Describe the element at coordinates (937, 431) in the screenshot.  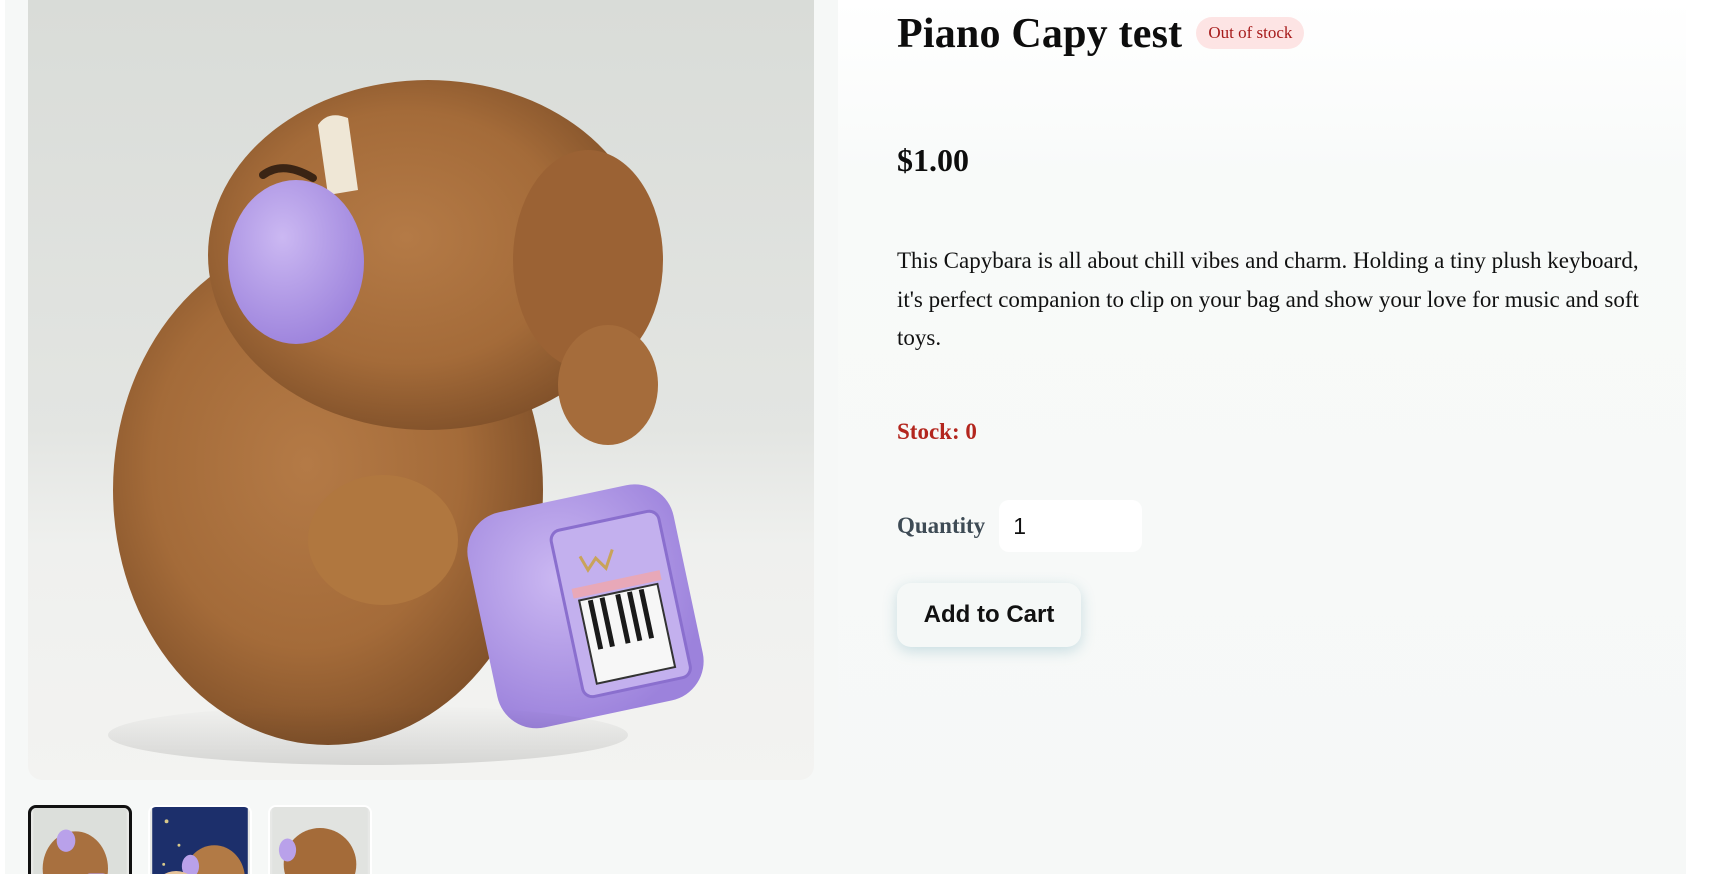
I see `stock-count: Stock: 0` at that location.